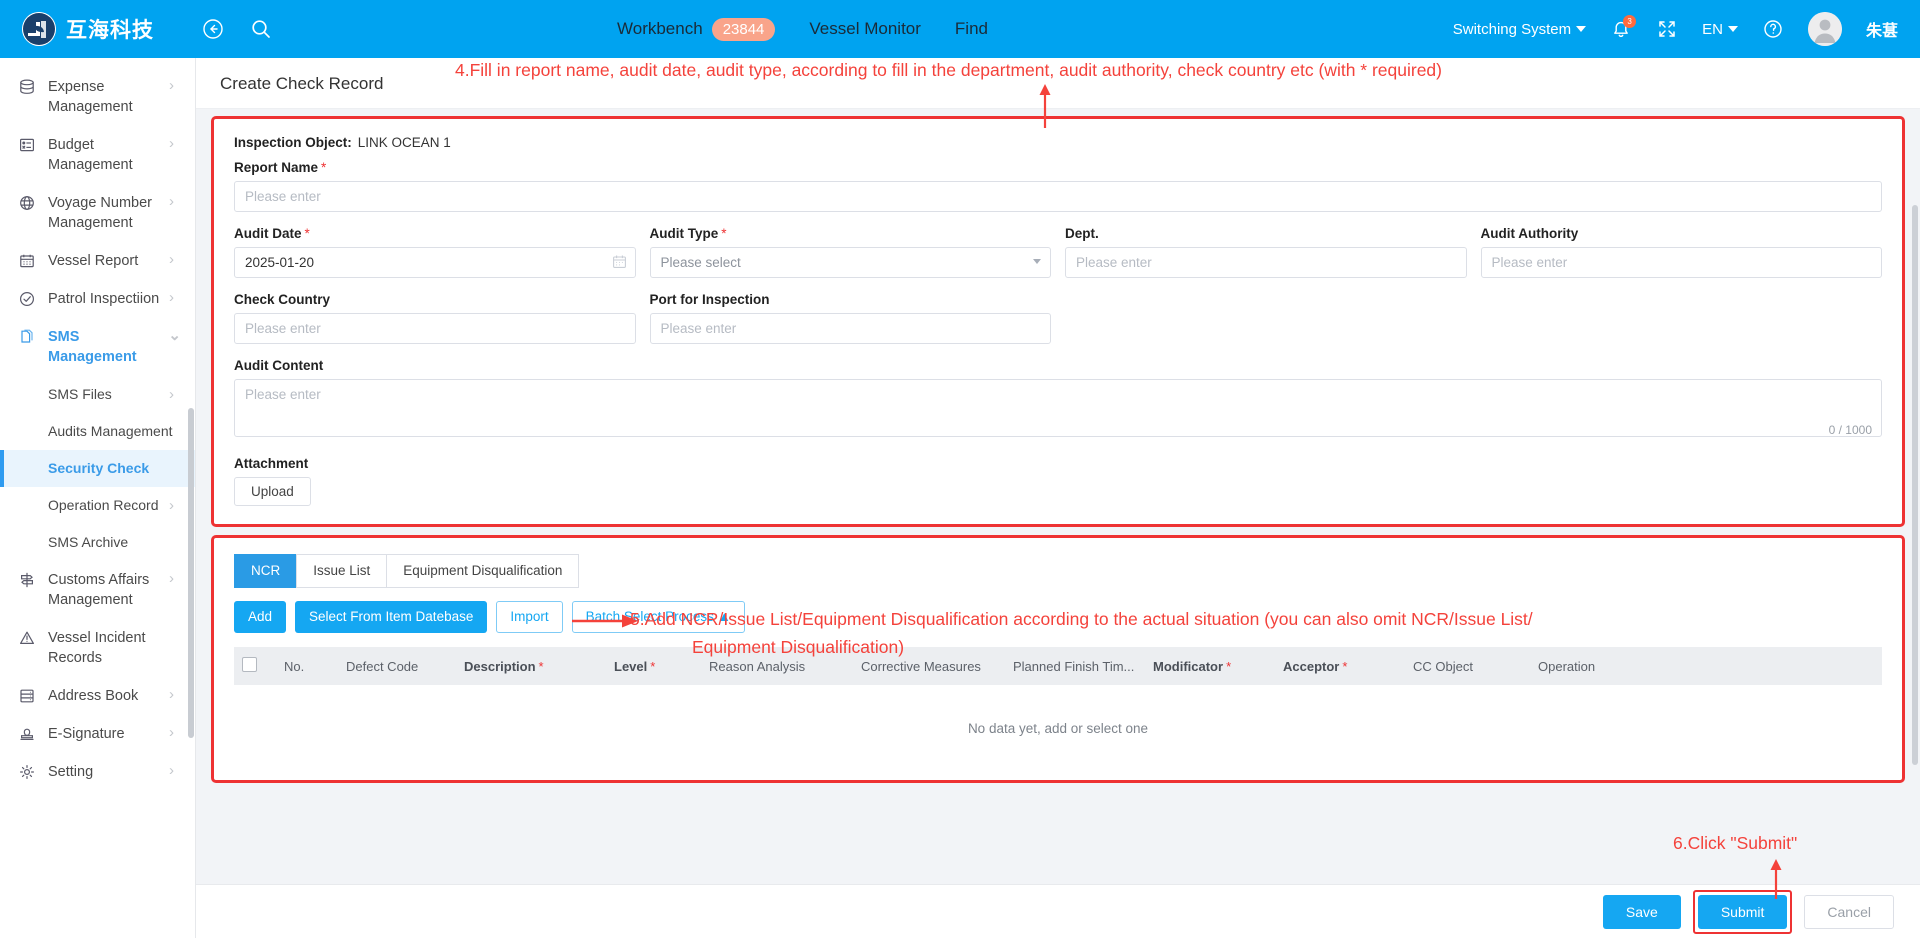 Image resolution: width=1920 pixels, height=938 pixels. I want to click on calendar-icon, so click(619, 264).